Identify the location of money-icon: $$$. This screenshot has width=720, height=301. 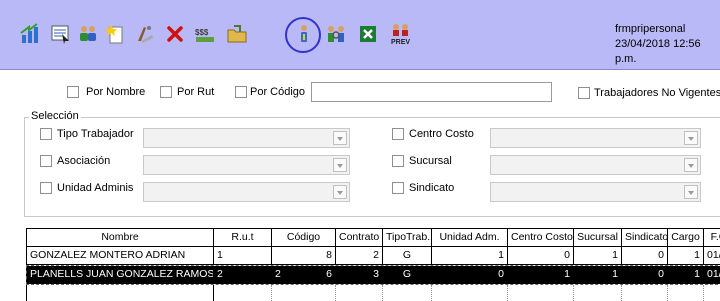
(205, 34).